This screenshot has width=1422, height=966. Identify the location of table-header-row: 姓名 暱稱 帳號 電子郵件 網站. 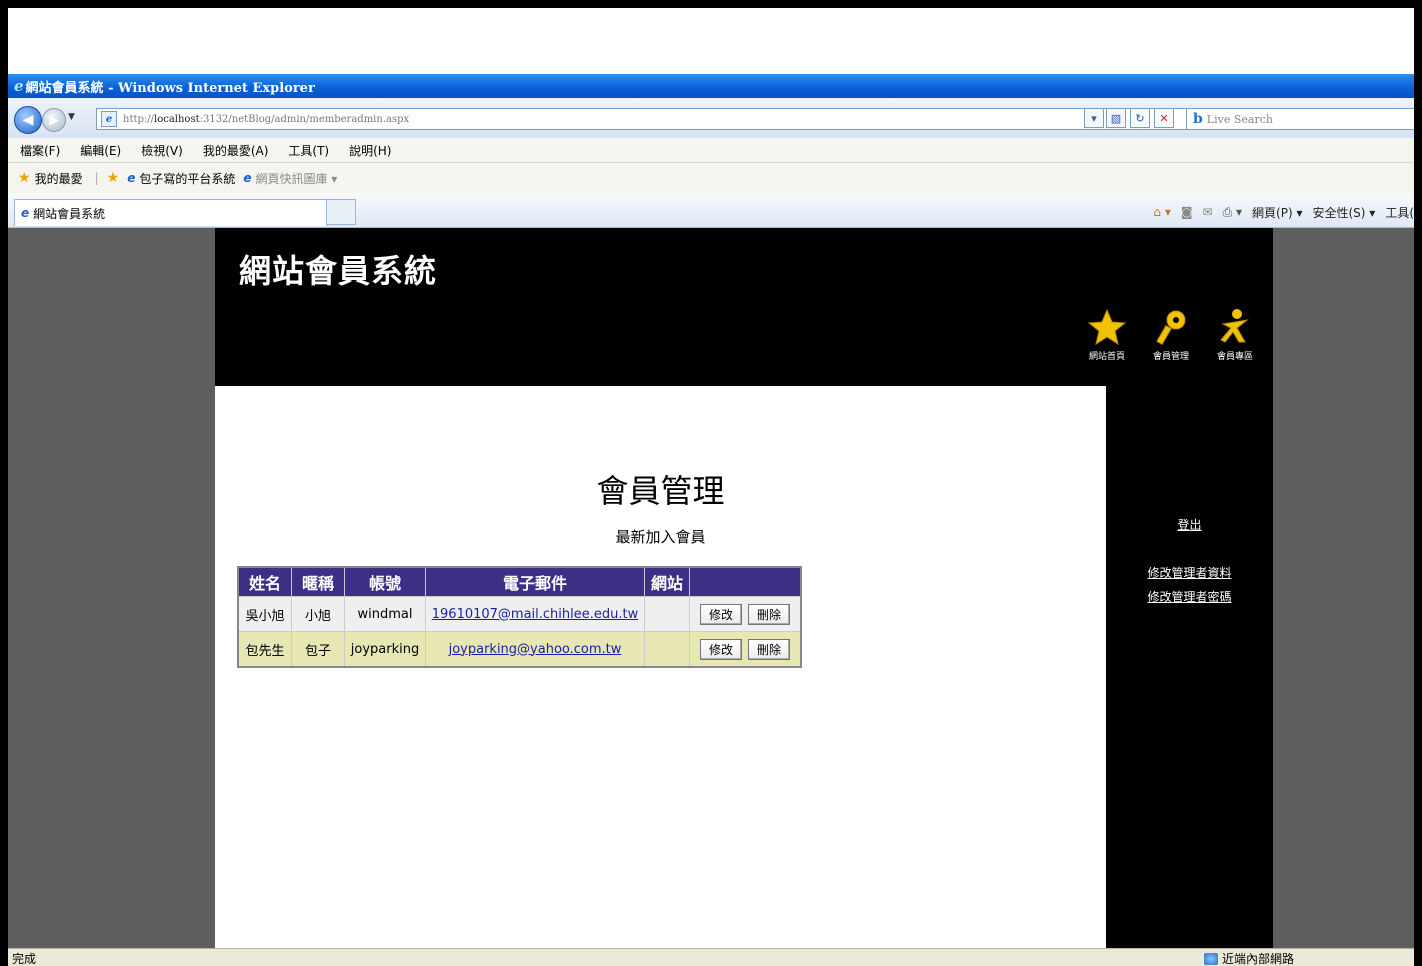
(519, 581).